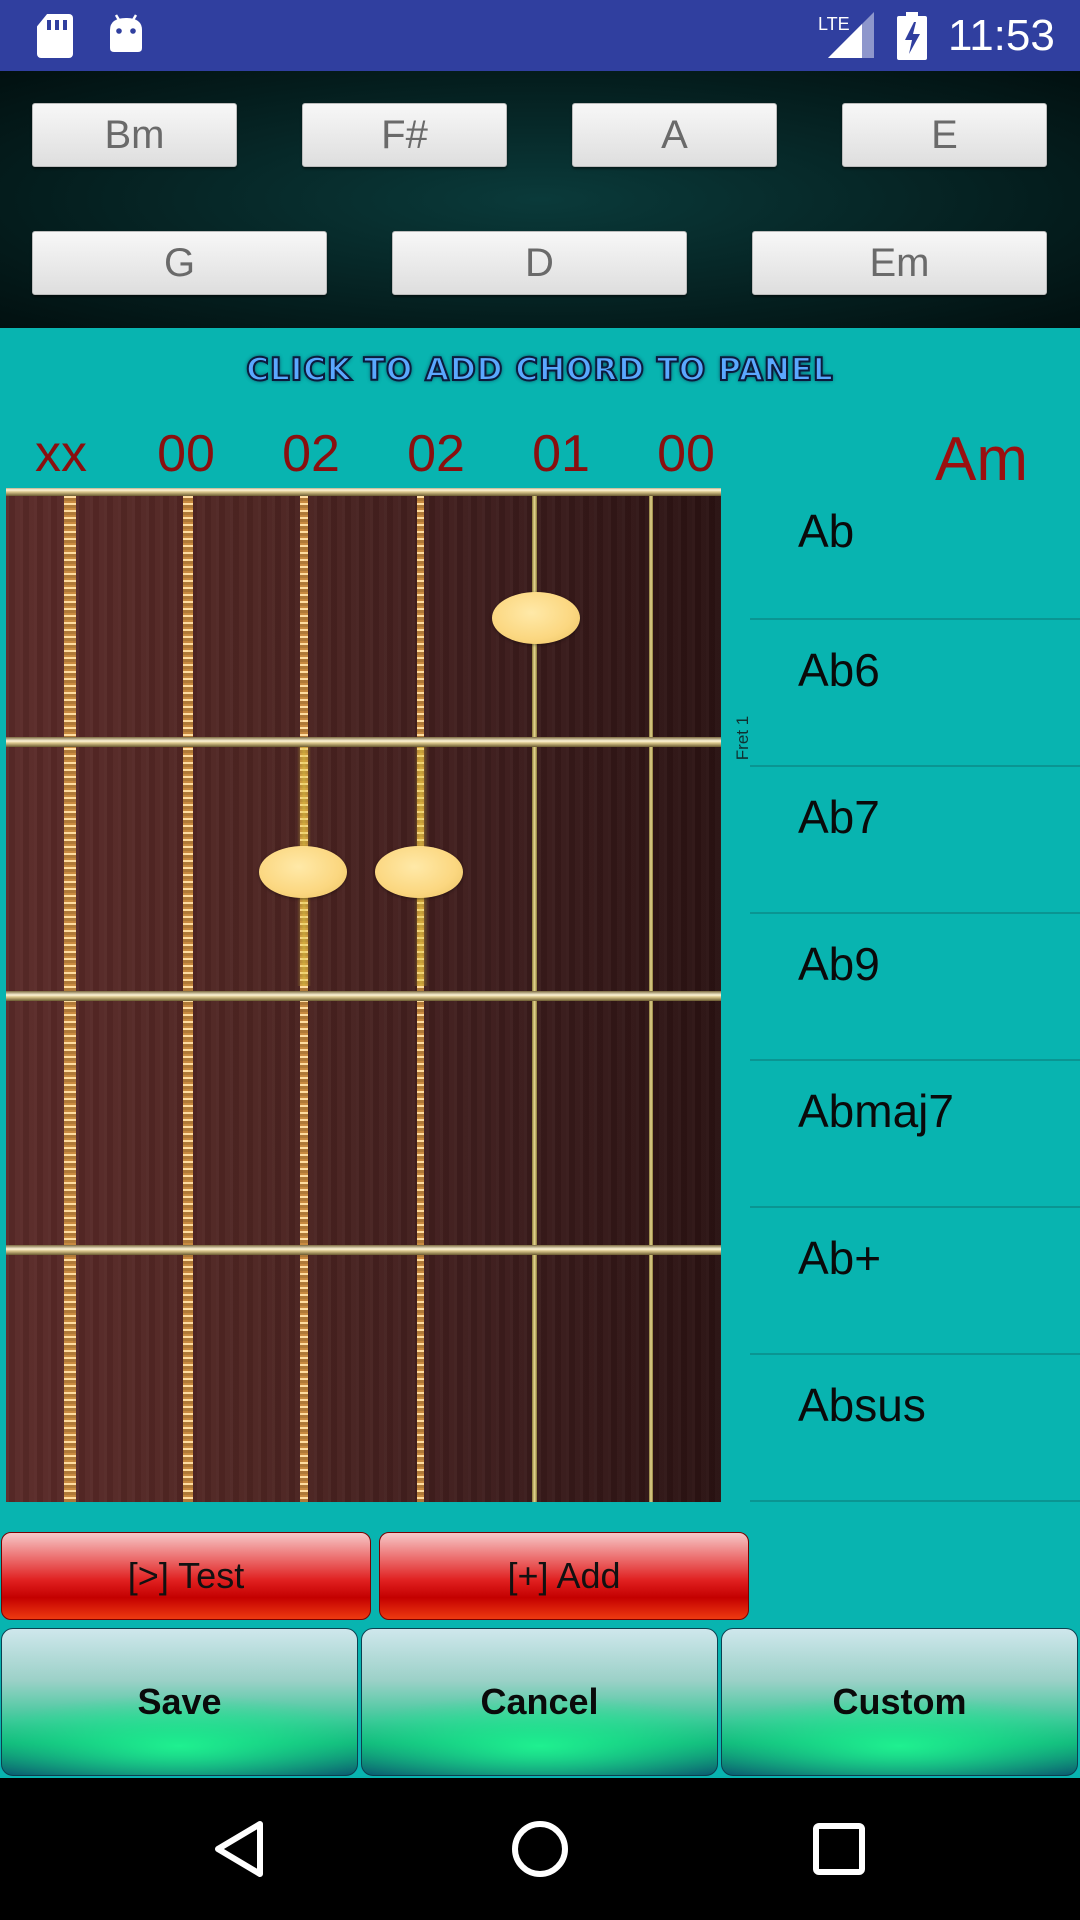  Describe the element at coordinates (539, 1702) in the screenshot. I see `cancel-button: Cancel` at that location.